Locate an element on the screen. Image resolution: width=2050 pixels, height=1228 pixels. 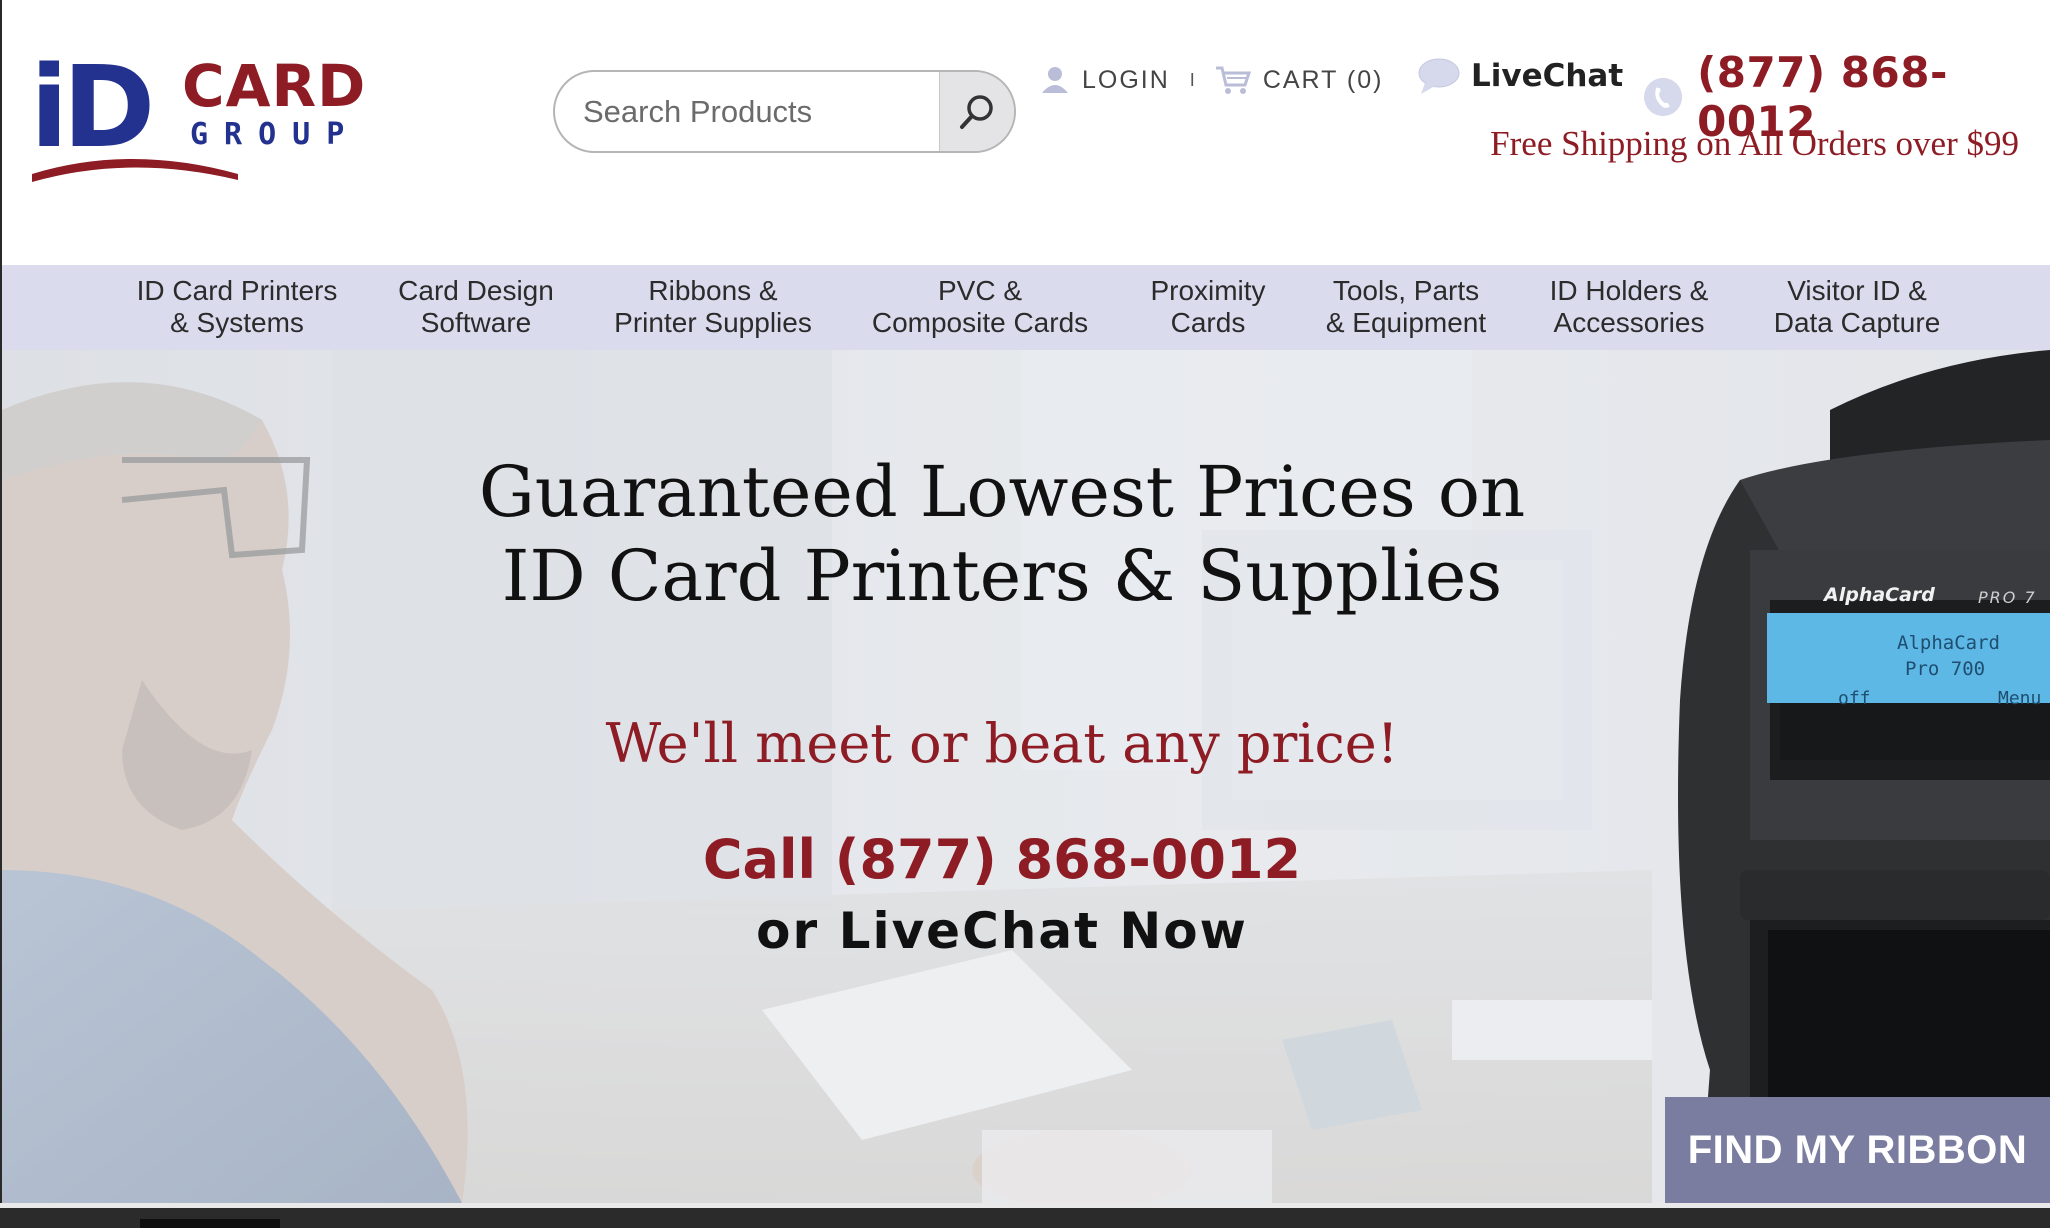
nav-label-line1: ID Card Printers is located at coordinates (237, 290).